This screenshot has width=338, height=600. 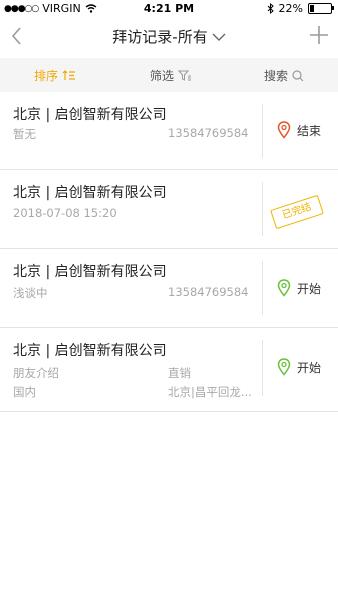 I want to click on sort-button: 排序, so click(x=55, y=75).